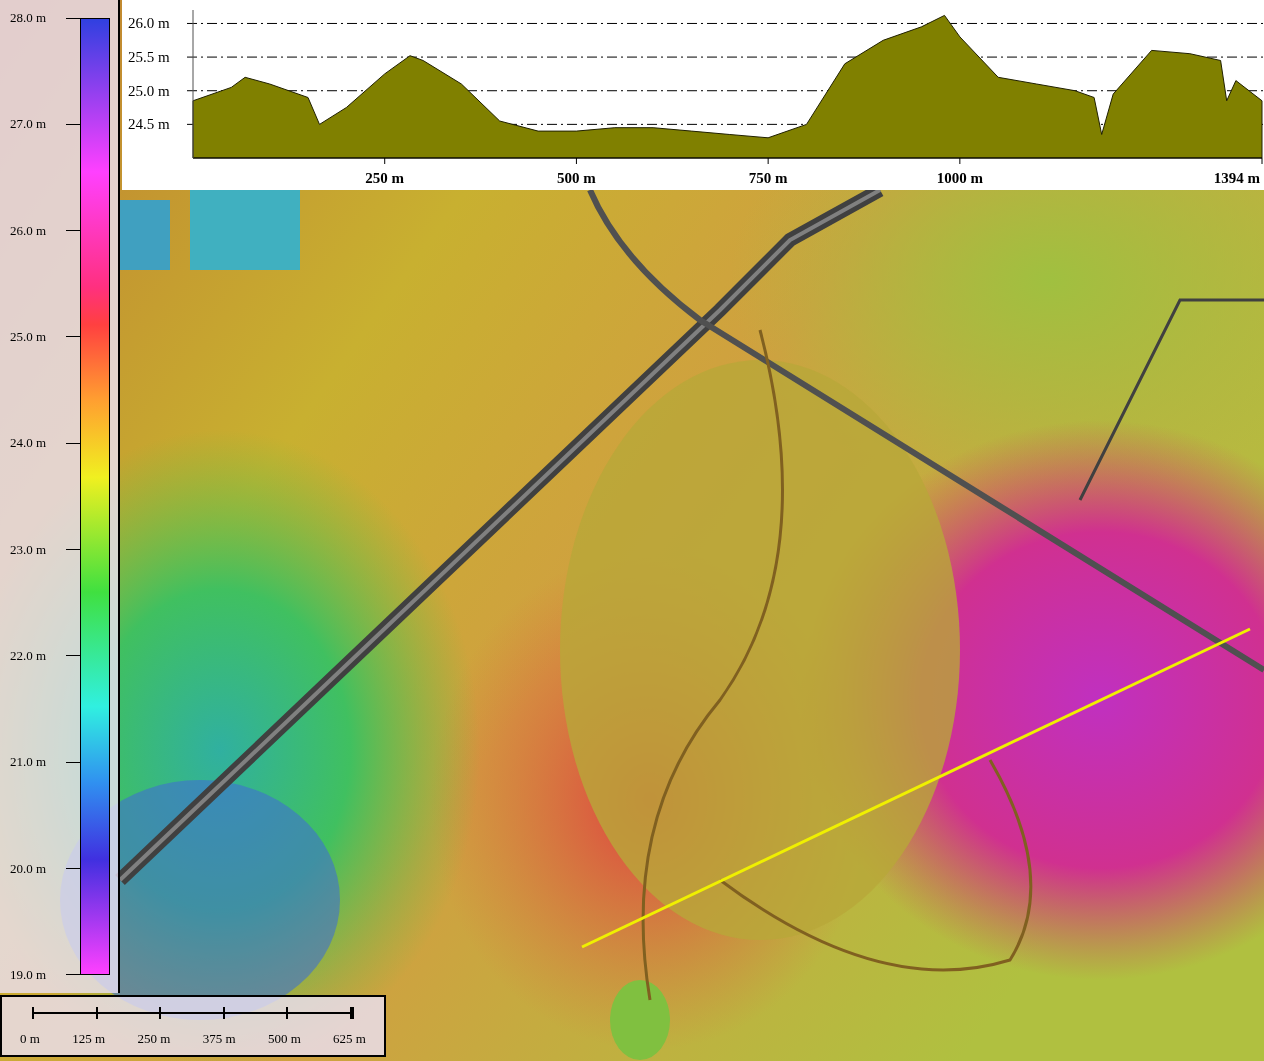  I want to click on legend-label: 28.0 m, so click(29, 18).